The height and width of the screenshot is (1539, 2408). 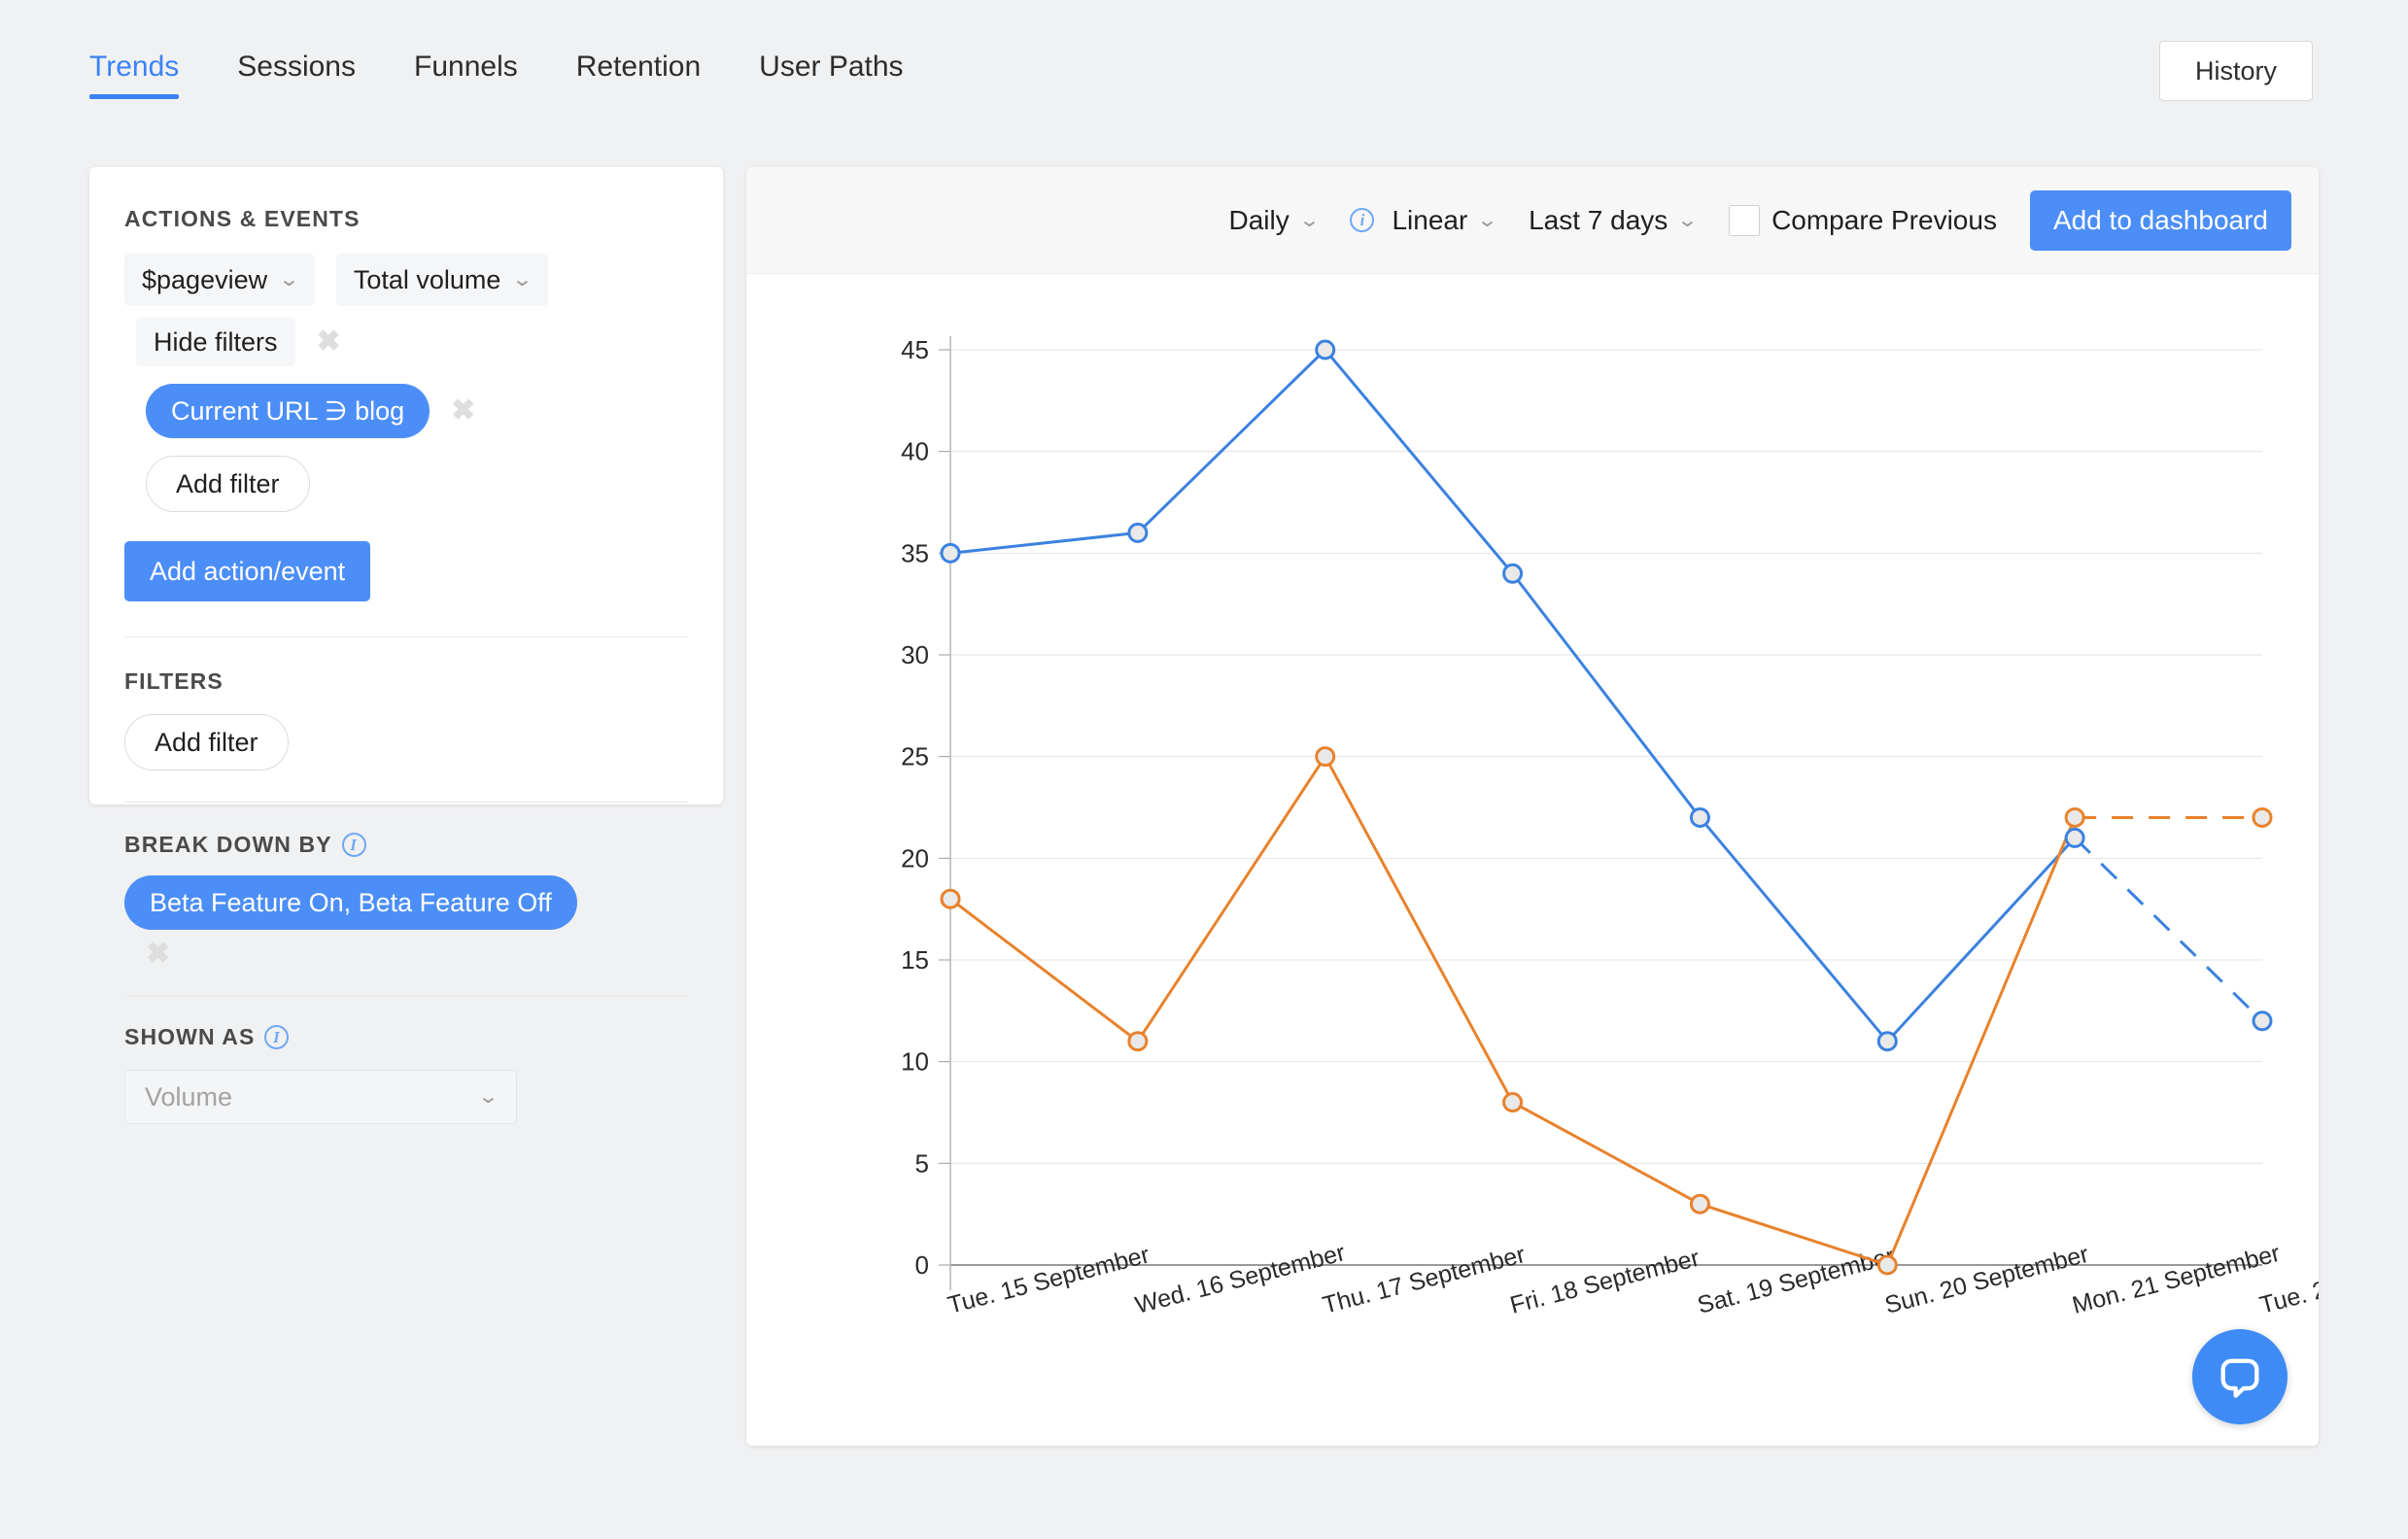 What do you see at coordinates (406, 996) in the screenshot?
I see `divider-after-breakdown` at bounding box center [406, 996].